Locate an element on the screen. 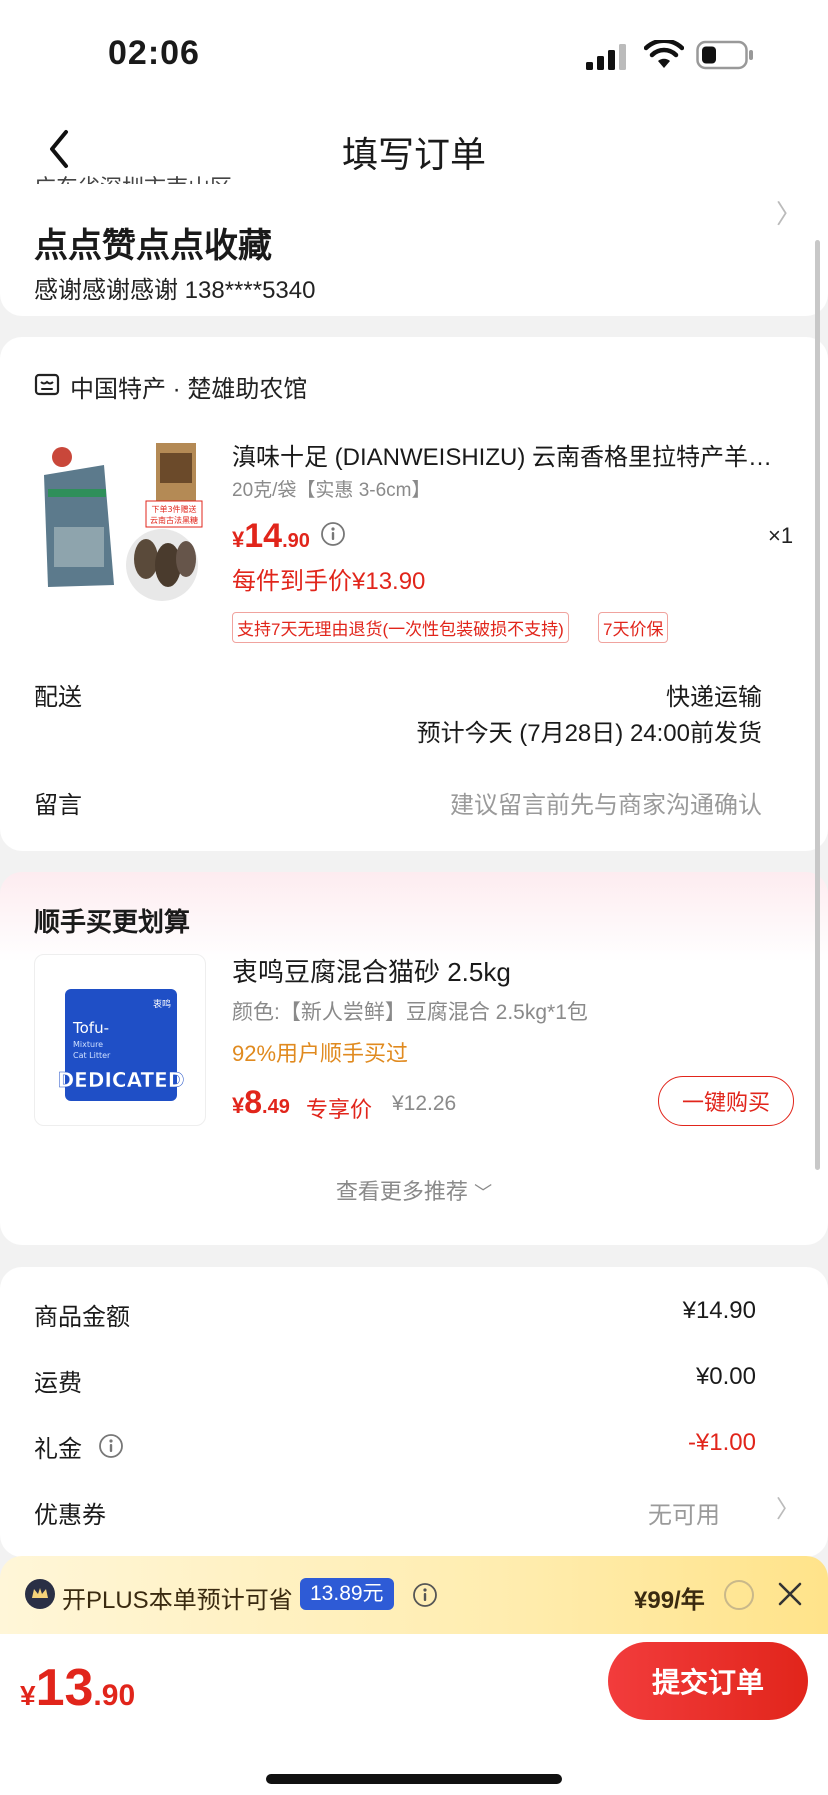  more-recommend-link: 查看更多推荐 ﹀ is located at coordinates (414, 1190).